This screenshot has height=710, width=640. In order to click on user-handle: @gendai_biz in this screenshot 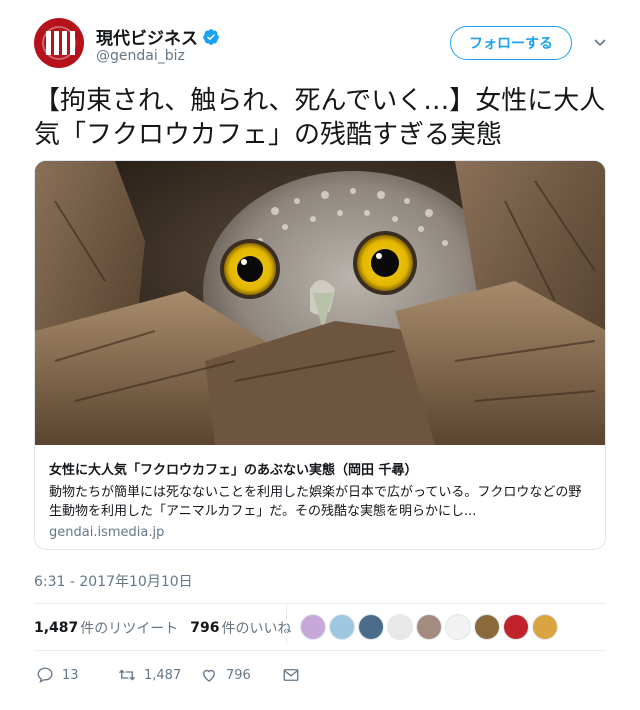, I will do `click(140, 56)`.